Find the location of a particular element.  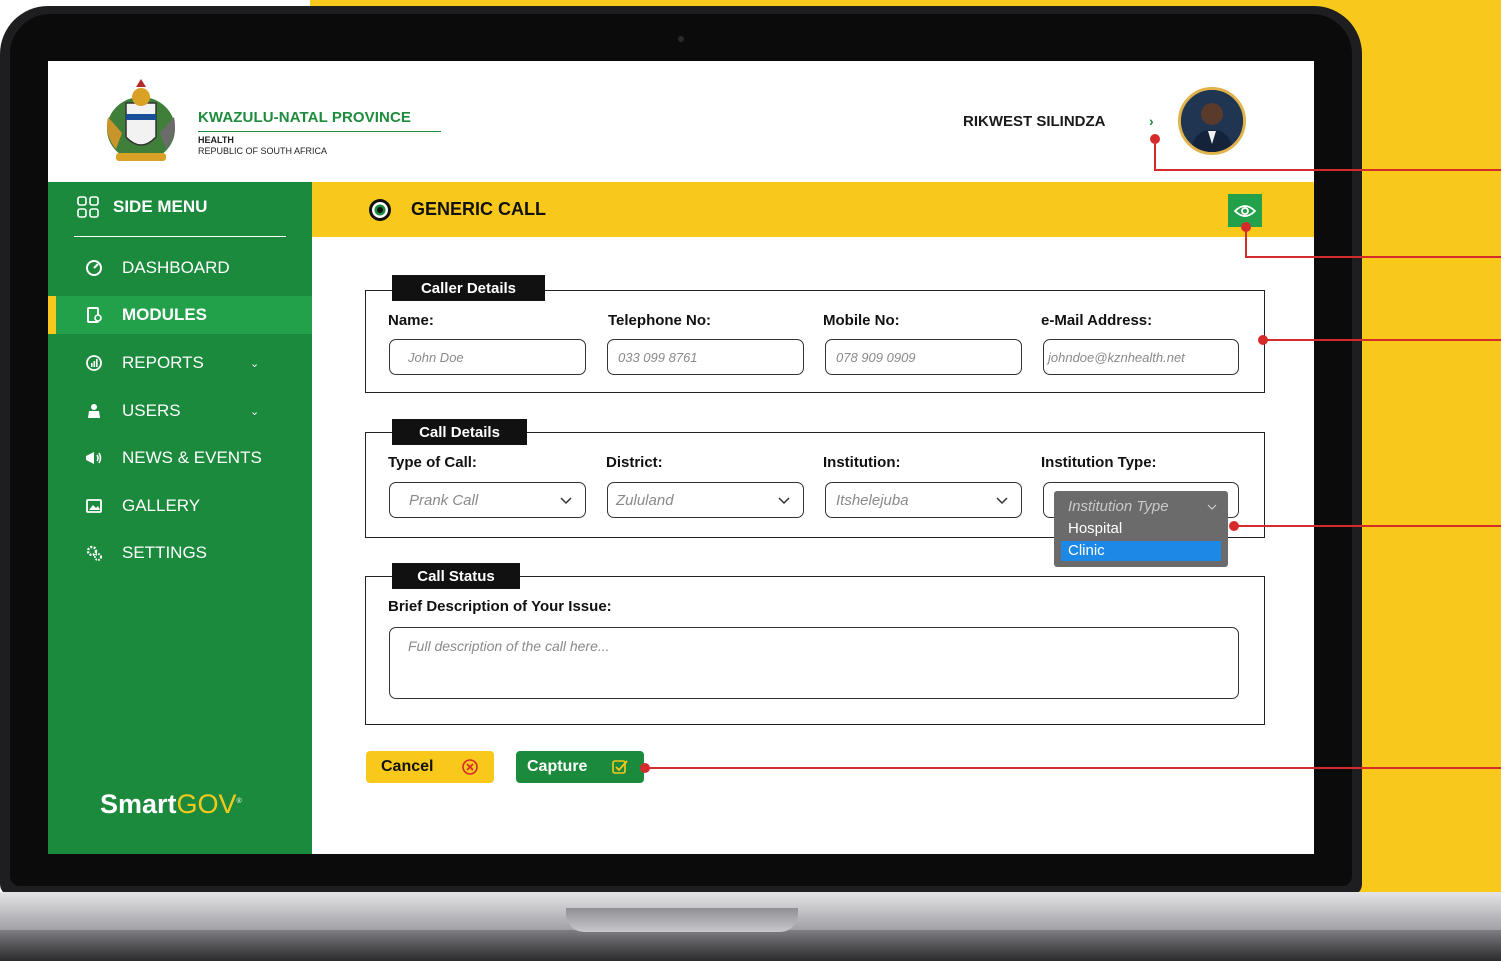

smartgov-logo: SmartGOV® is located at coordinates (171, 804).